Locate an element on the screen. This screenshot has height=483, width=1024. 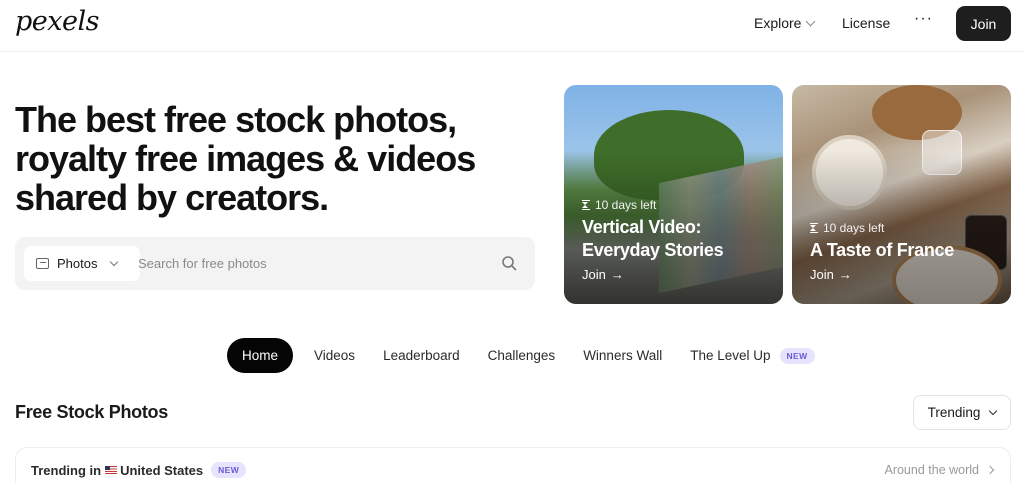
section-title: Free Stock Photos is located at coordinates (91, 412).